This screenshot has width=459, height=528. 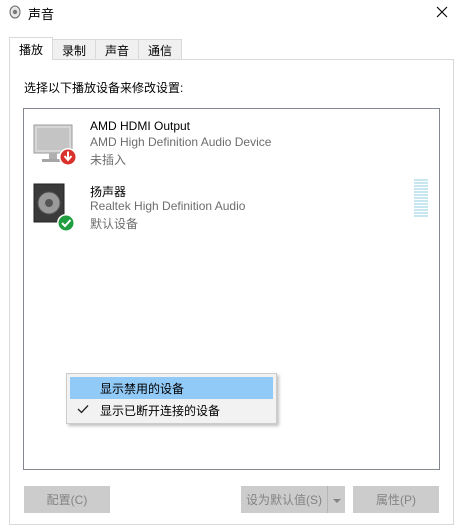 I want to click on chevron-down-icon, so click(x=337, y=500).